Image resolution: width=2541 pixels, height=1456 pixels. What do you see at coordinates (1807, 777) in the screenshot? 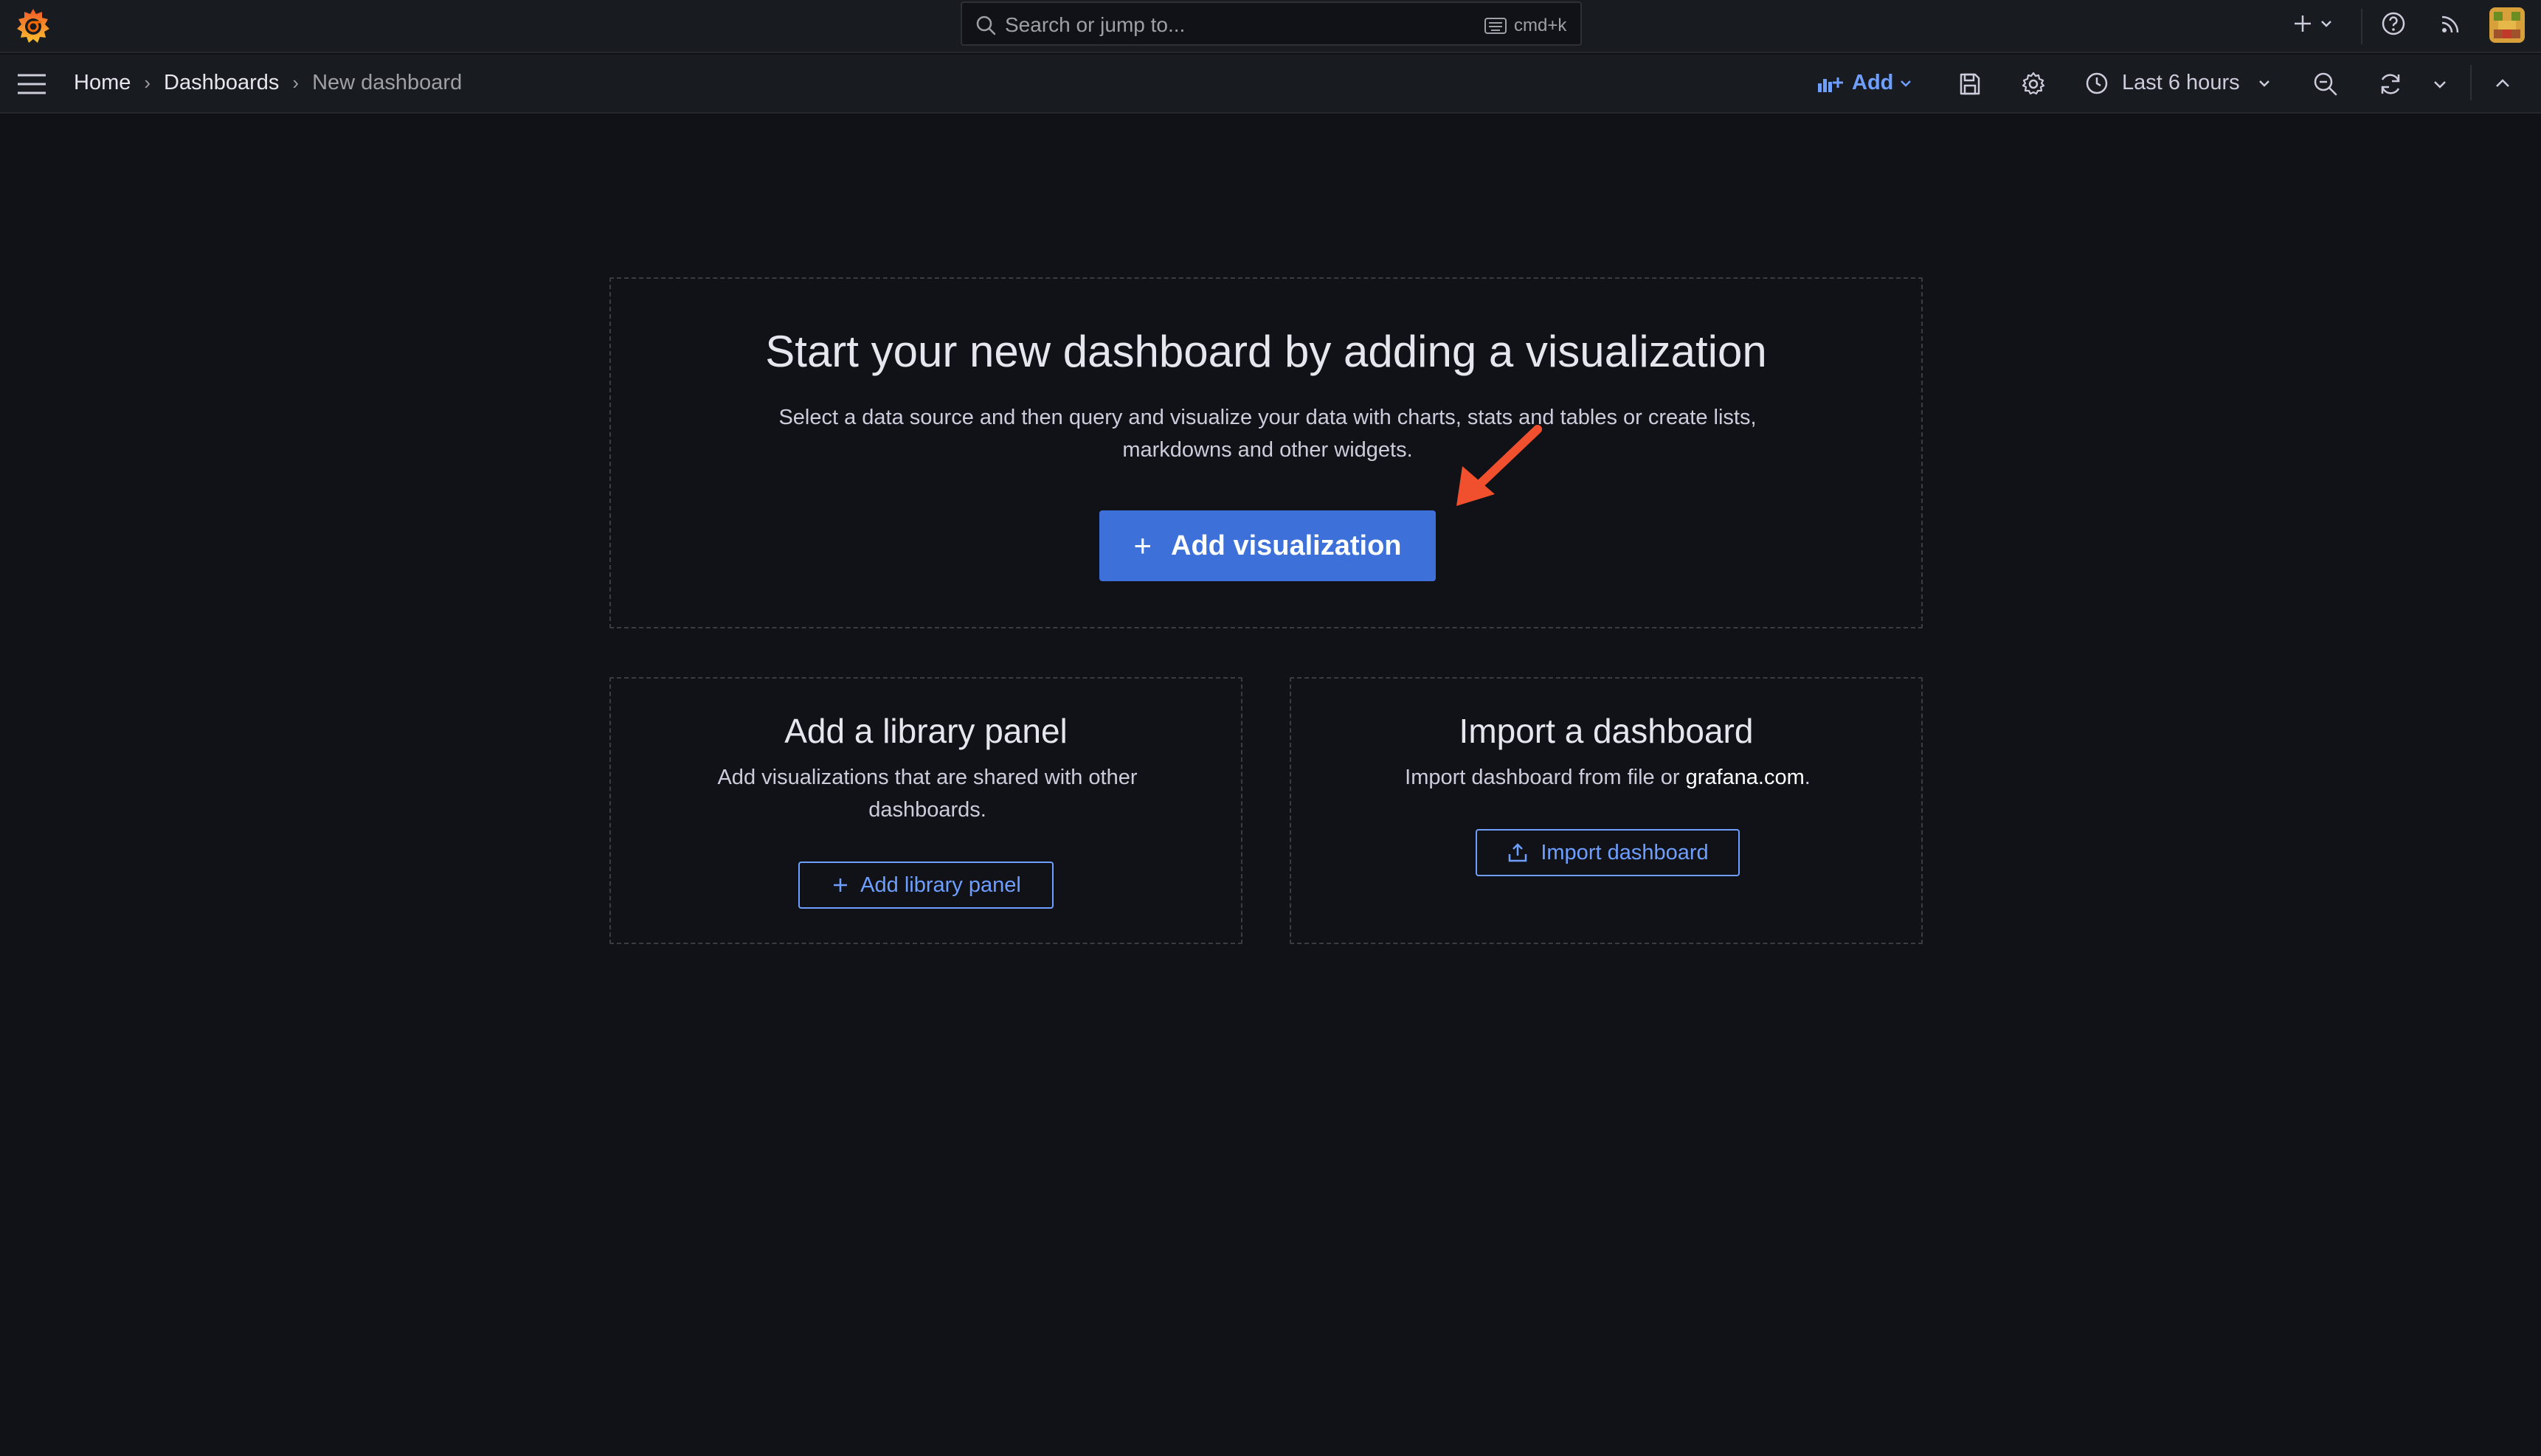
I see `import-description-suffix: .` at bounding box center [1807, 777].